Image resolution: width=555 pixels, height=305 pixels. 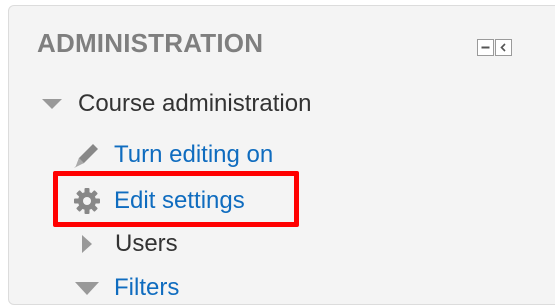 What do you see at coordinates (176, 199) in the screenshot?
I see `highlight-box` at bounding box center [176, 199].